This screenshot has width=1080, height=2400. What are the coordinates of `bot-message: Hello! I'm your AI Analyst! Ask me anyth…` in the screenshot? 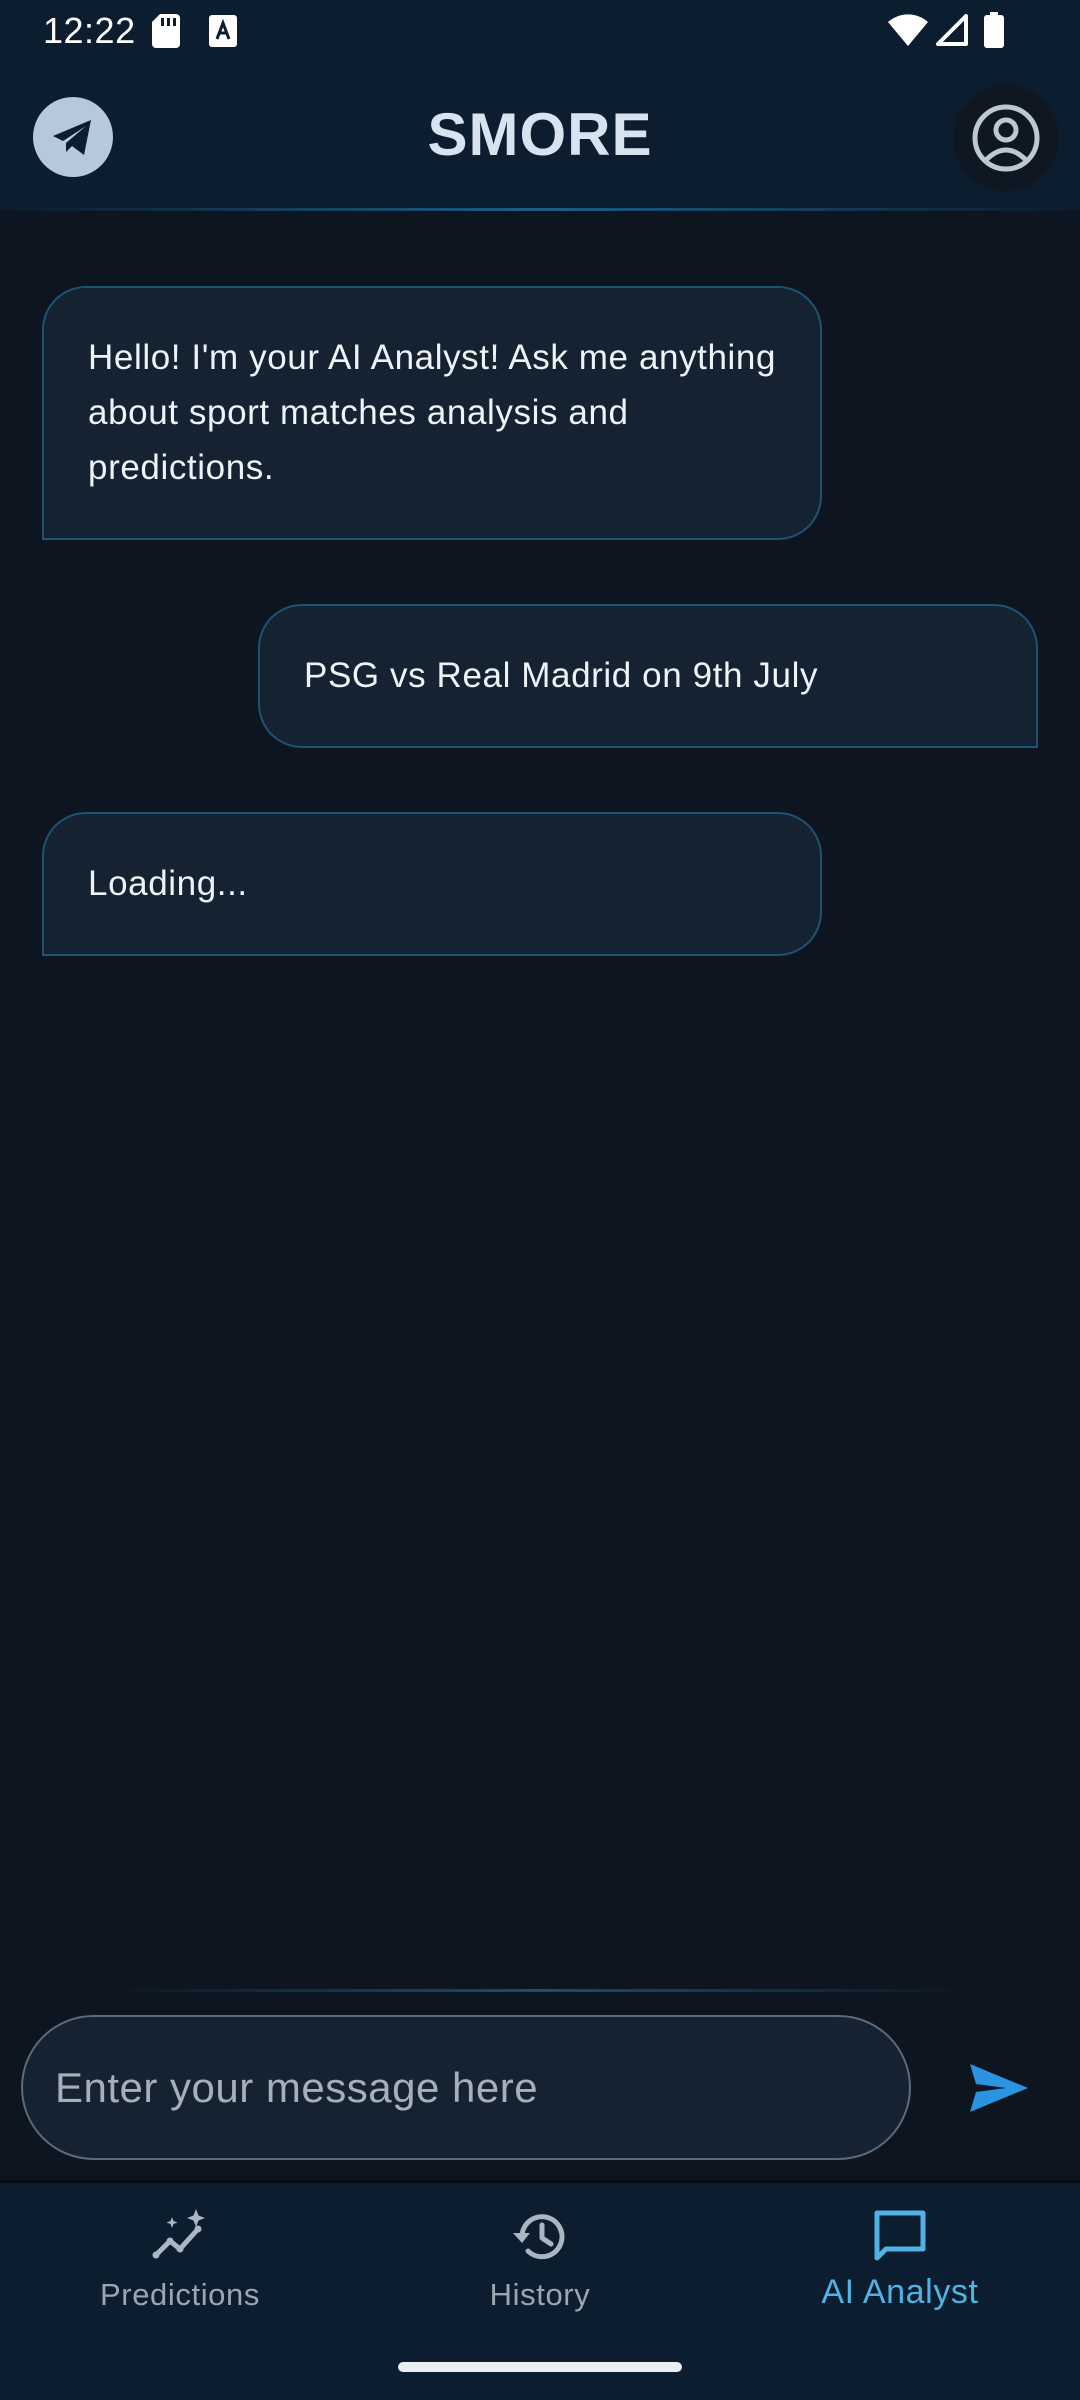 It's located at (432, 413).